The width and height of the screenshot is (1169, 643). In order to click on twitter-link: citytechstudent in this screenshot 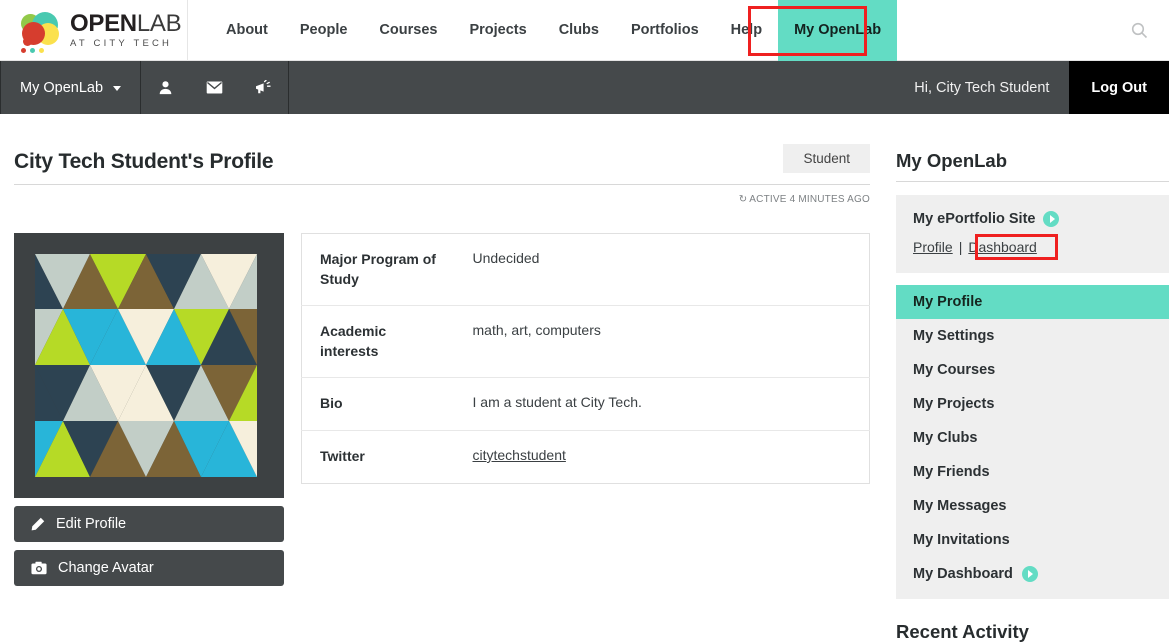, I will do `click(519, 455)`.